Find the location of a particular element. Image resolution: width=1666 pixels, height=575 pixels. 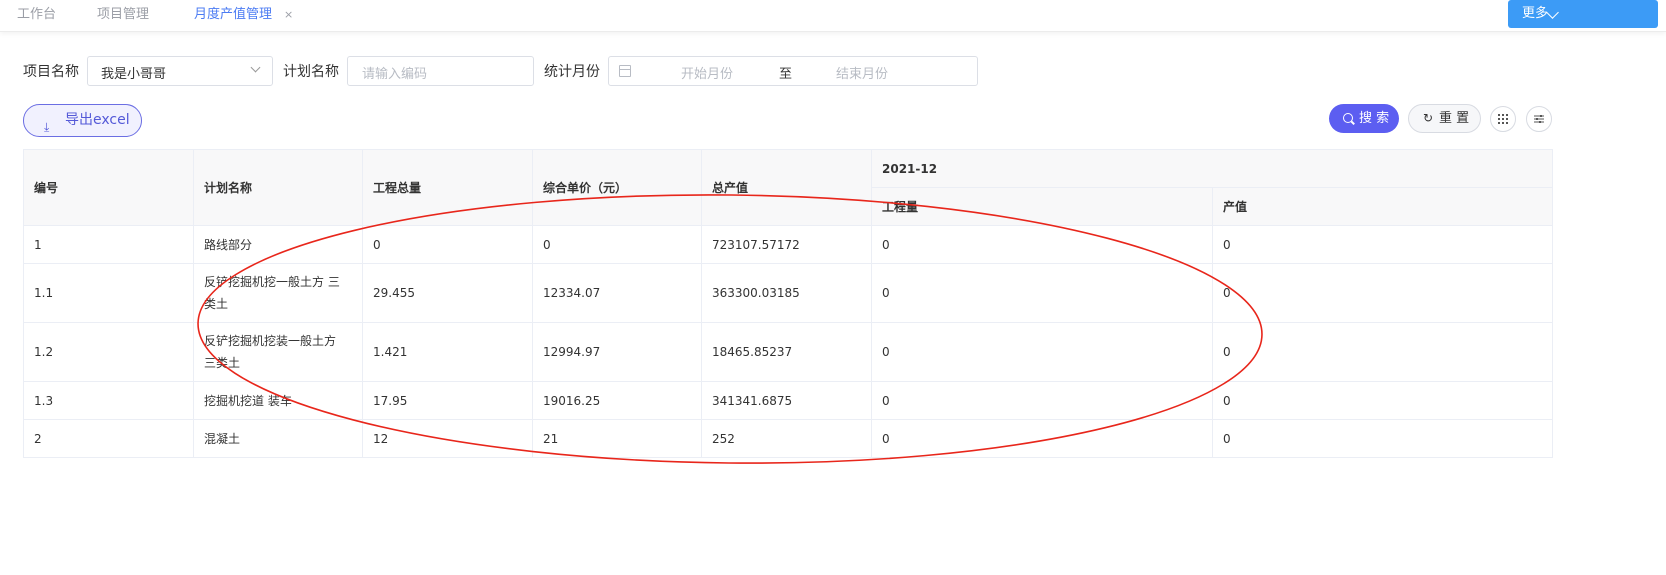

end-month-input: 结束月份 is located at coordinates (862, 72).